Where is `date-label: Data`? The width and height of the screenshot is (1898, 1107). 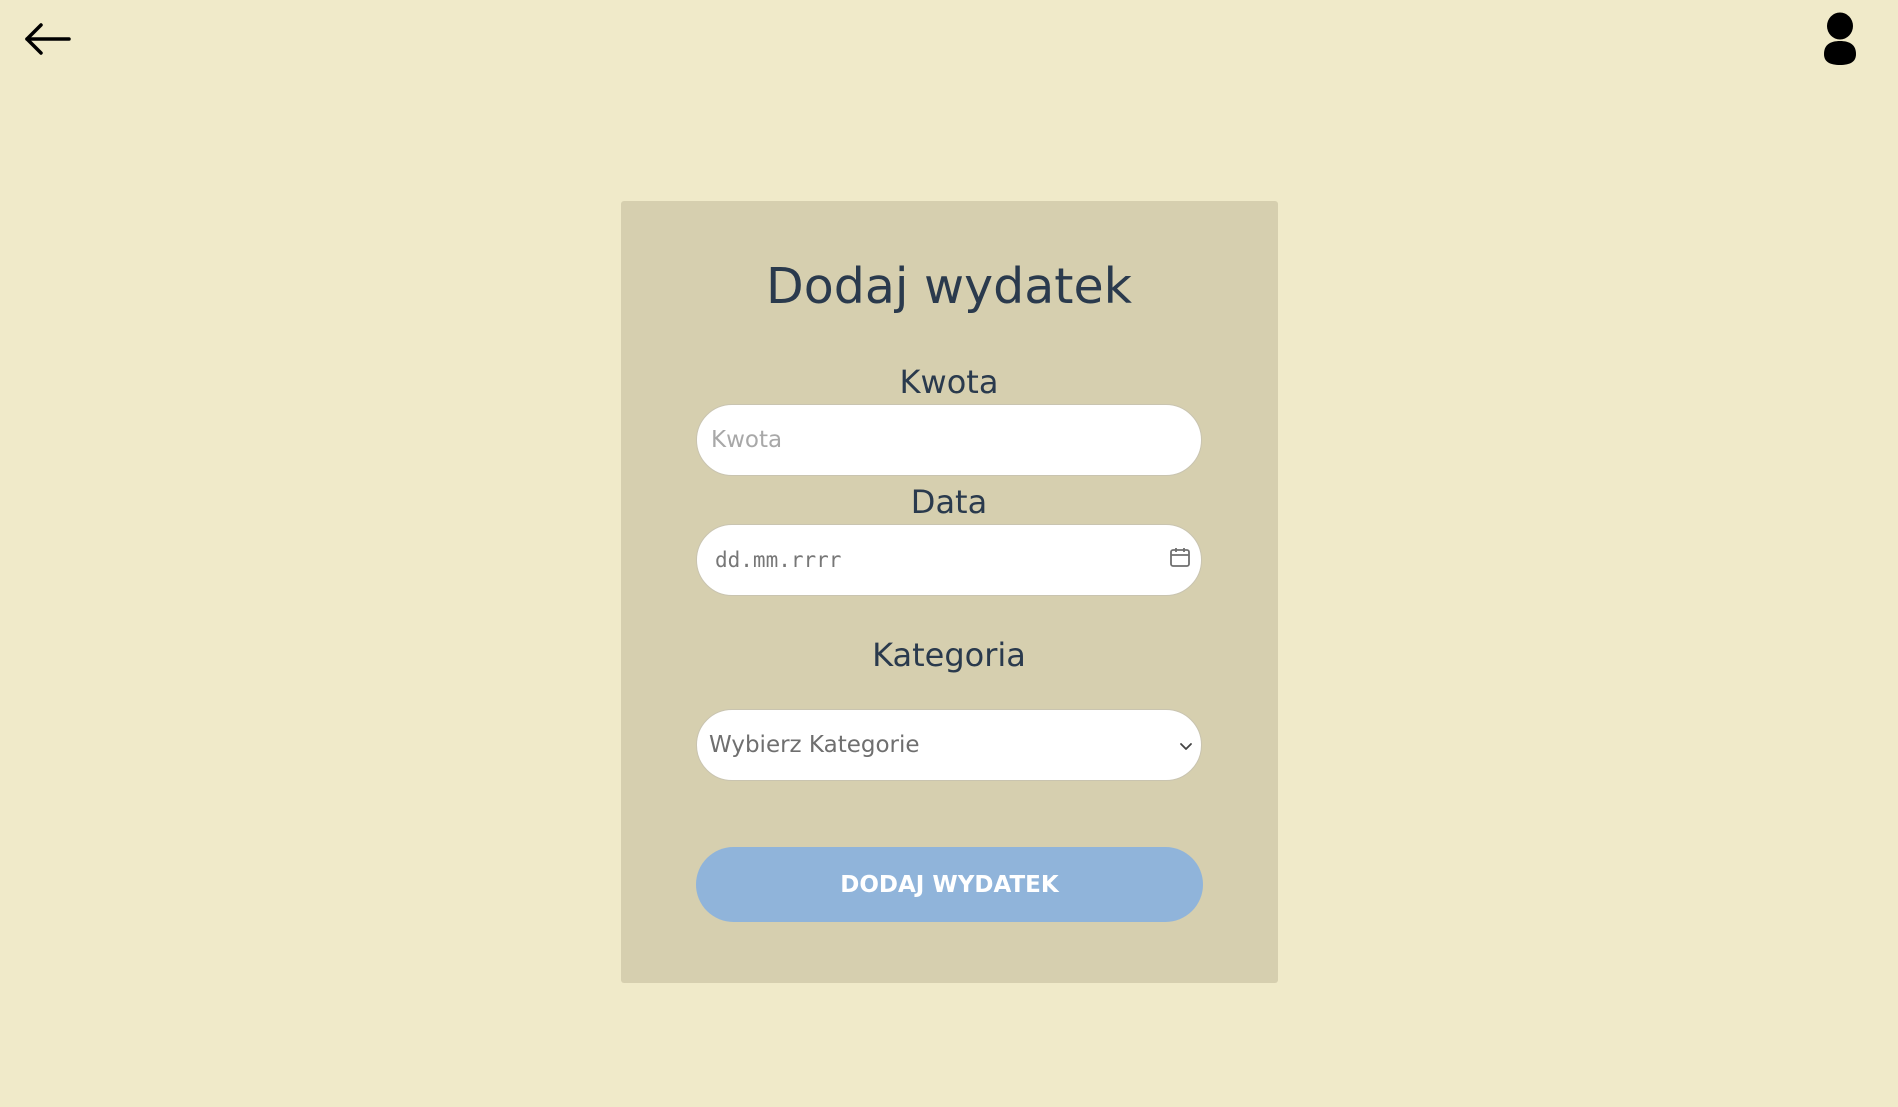
date-label: Data is located at coordinates (949, 502).